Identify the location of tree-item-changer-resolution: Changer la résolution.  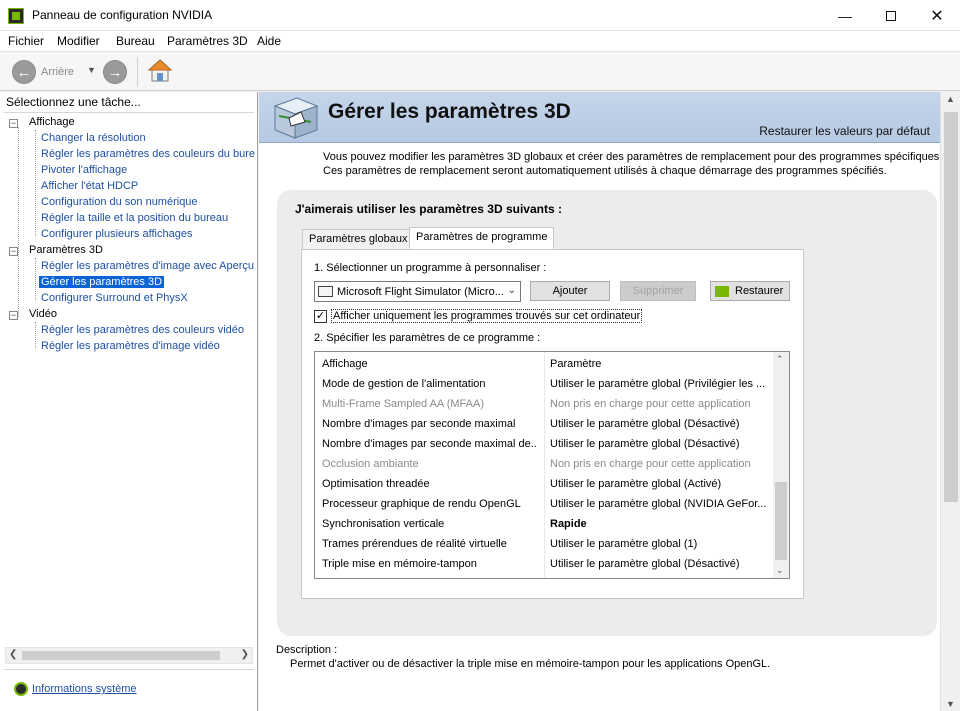
(93, 138).